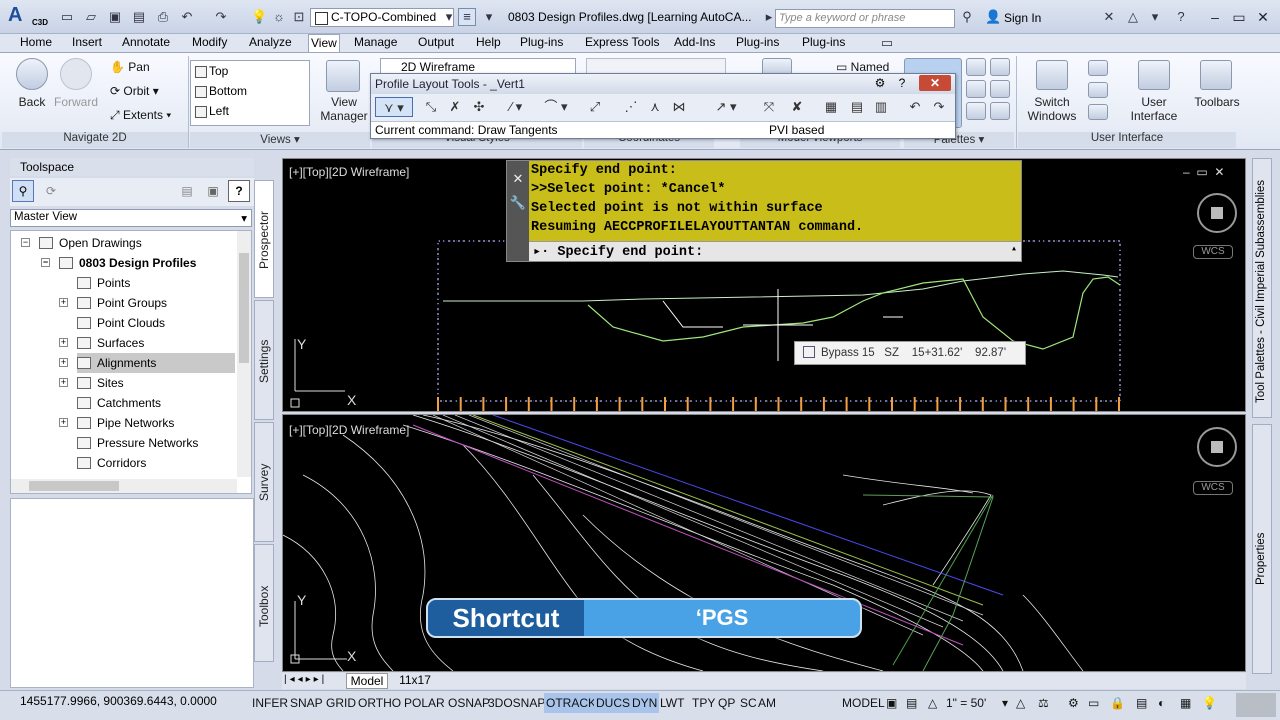  Describe the element at coordinates (213, 191) in the screenshot. I see `list-view-icon: ▣` at that location.